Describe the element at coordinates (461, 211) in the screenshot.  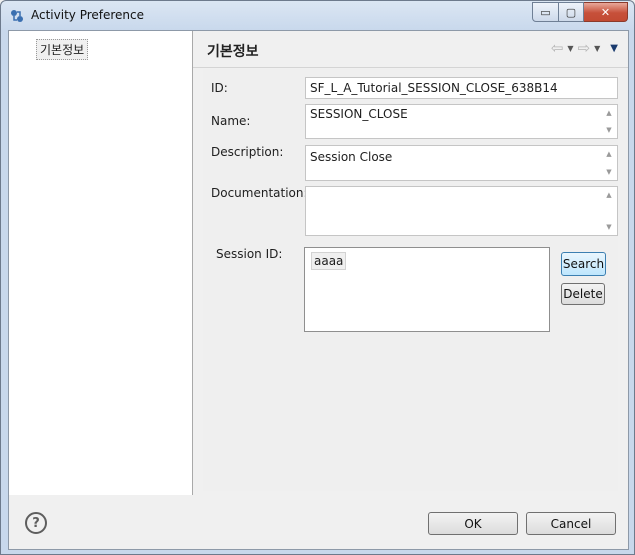
I see `documentation-field: ▲ ▼` at that location.